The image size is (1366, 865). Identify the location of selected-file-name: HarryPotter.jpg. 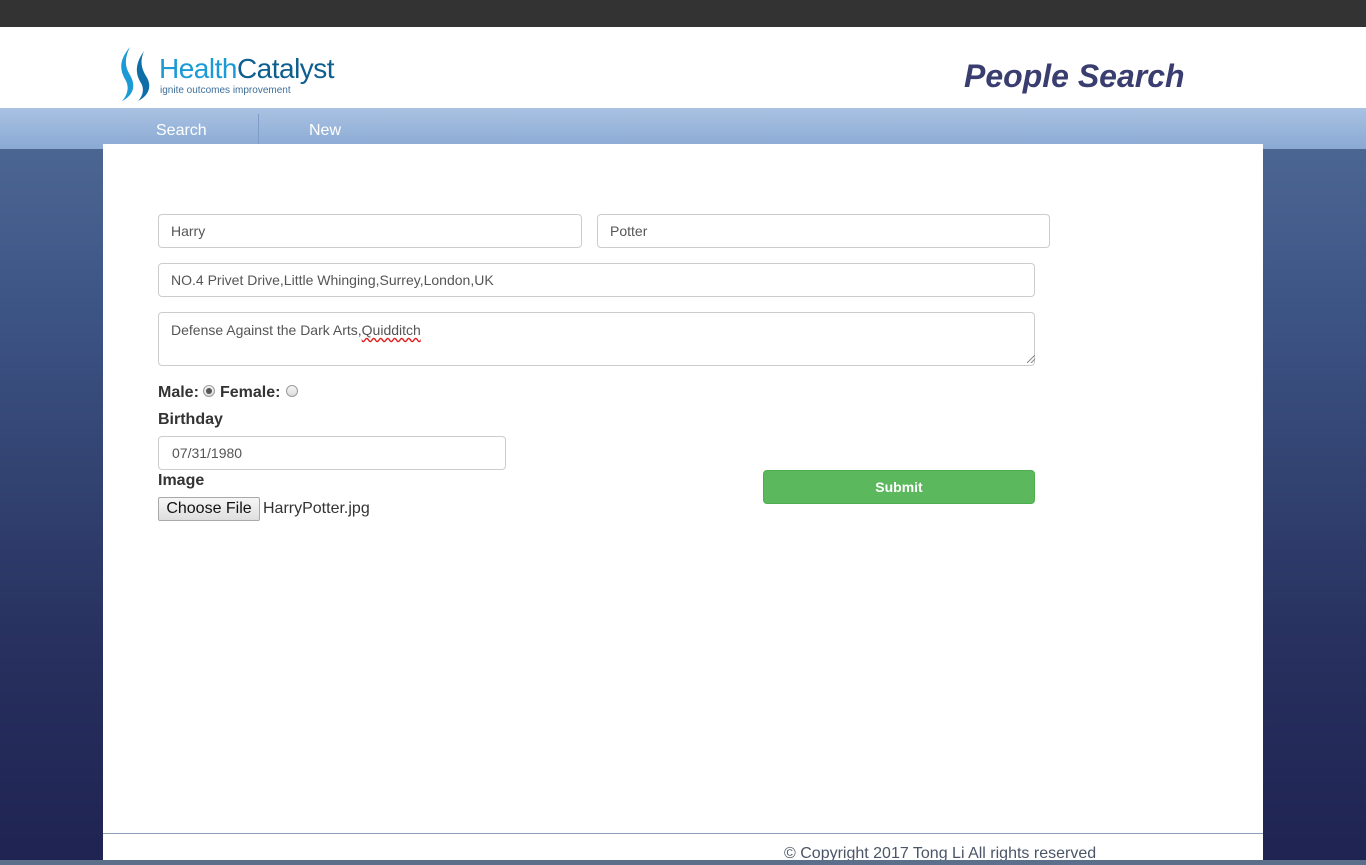
(316, 508).